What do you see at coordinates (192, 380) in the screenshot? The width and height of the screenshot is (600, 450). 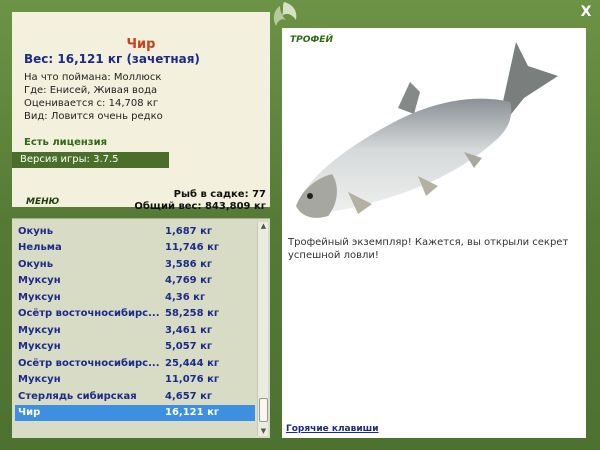 I see `catch-fish-weight: 11,076 кг` at bounding box center [192, 380].